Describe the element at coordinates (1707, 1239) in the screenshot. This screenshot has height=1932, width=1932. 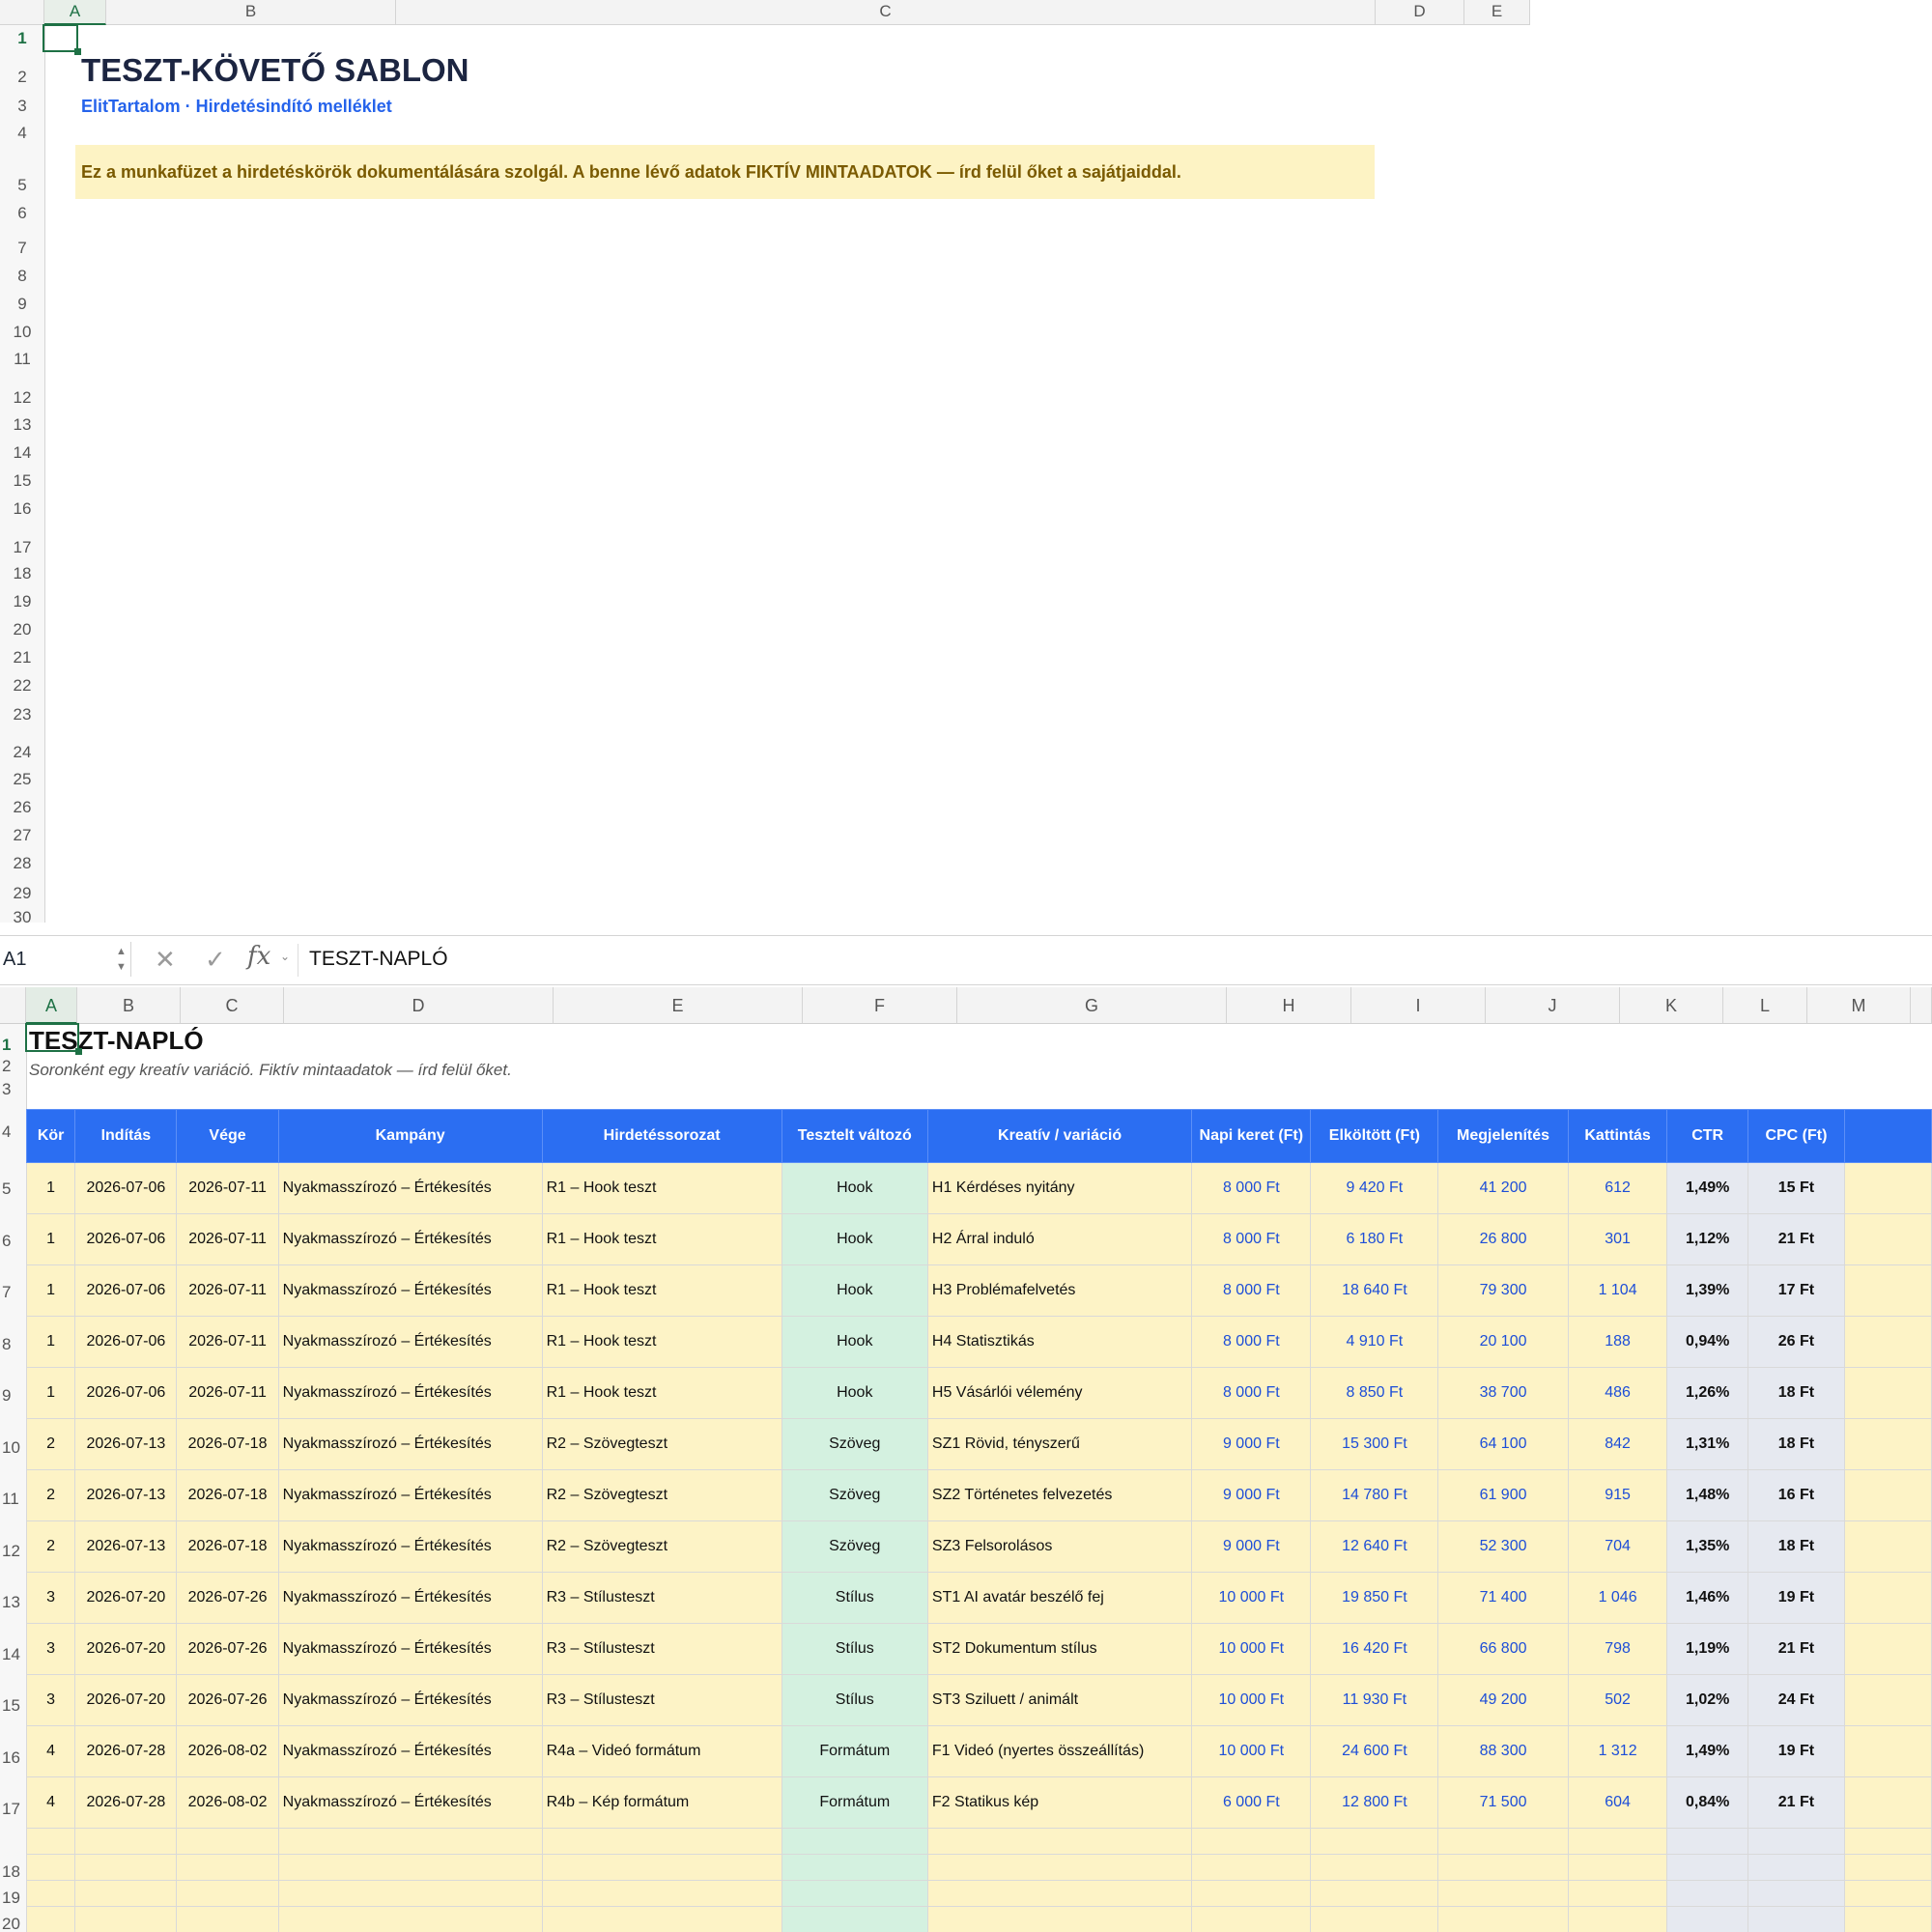
I see `table-cell: 1,12%` at that location.